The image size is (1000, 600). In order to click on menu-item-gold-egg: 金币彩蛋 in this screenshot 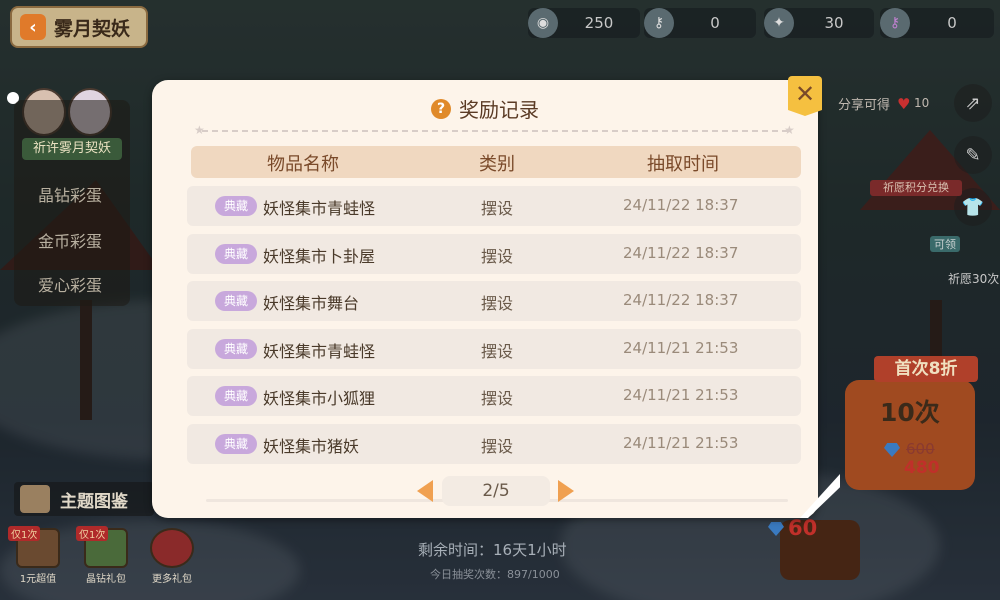, I will do `click(70, 240)`.